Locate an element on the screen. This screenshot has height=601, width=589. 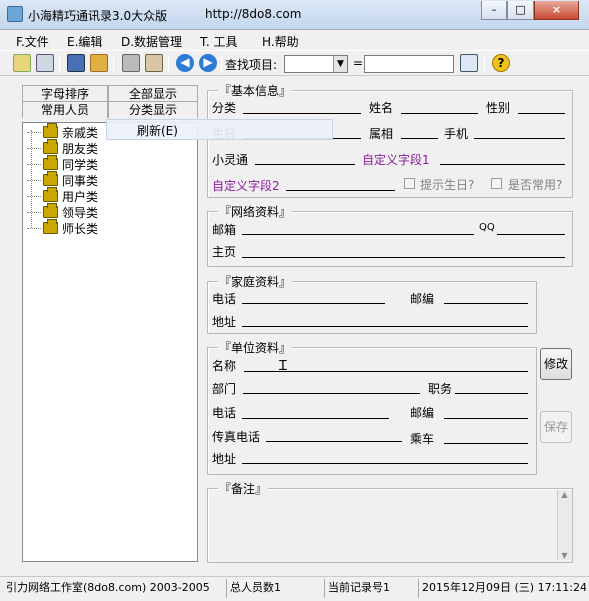
mail-icon is located at coordinates (99, 63).